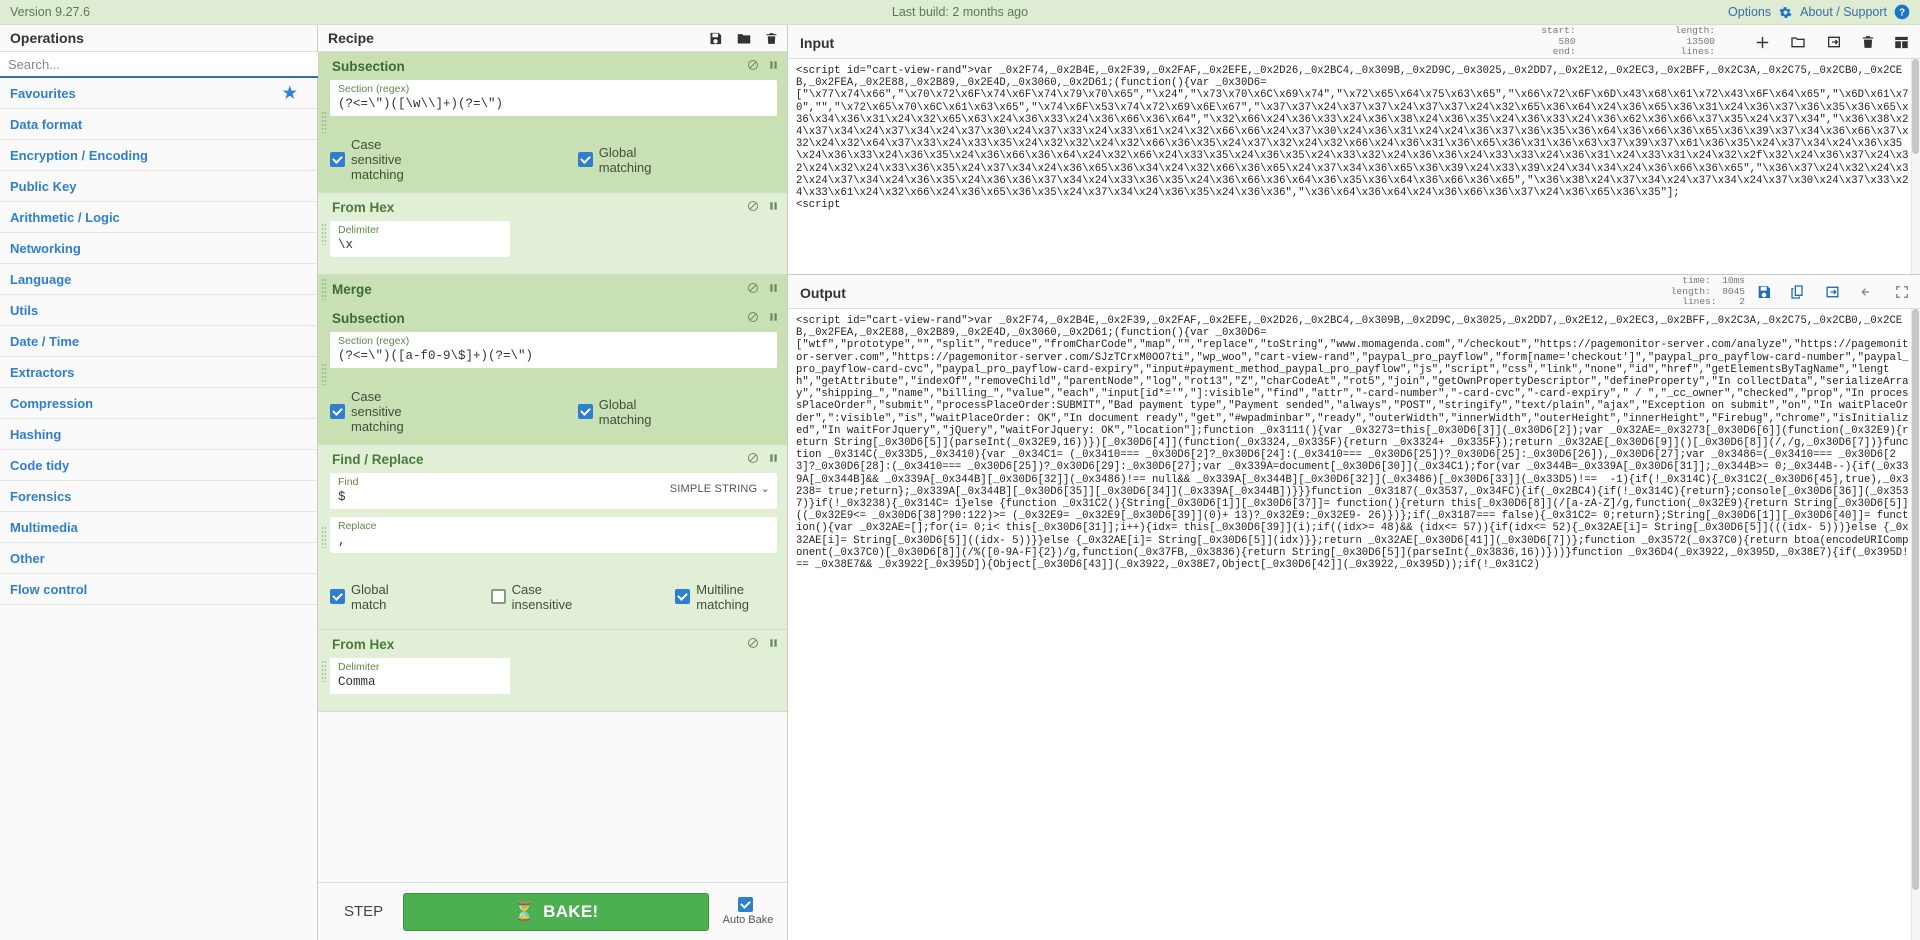 This screenshot has width=1920, height=940. Describe the element at coordinates (158, 496) in the screenshot. I see `operation-category-forensics: Forensics` at that location.